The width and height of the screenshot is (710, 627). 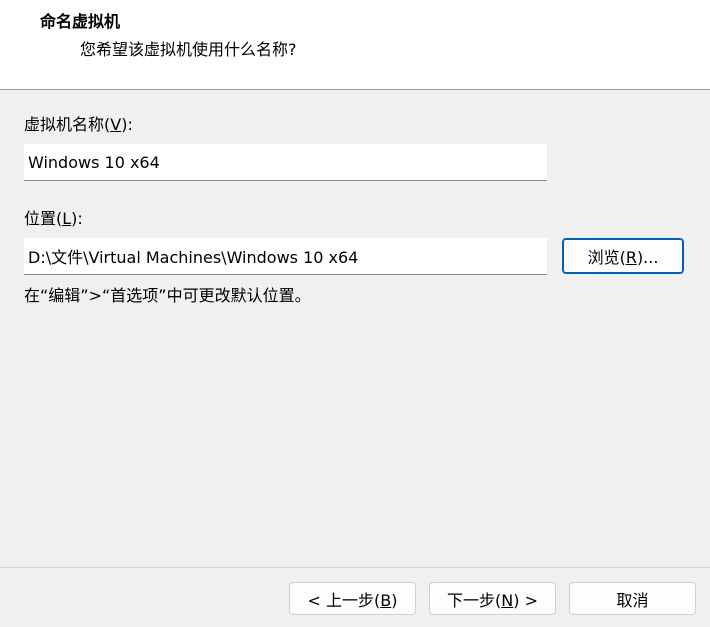 I want to click on back-button: < 上一步(B), so click(x=352, y=598).